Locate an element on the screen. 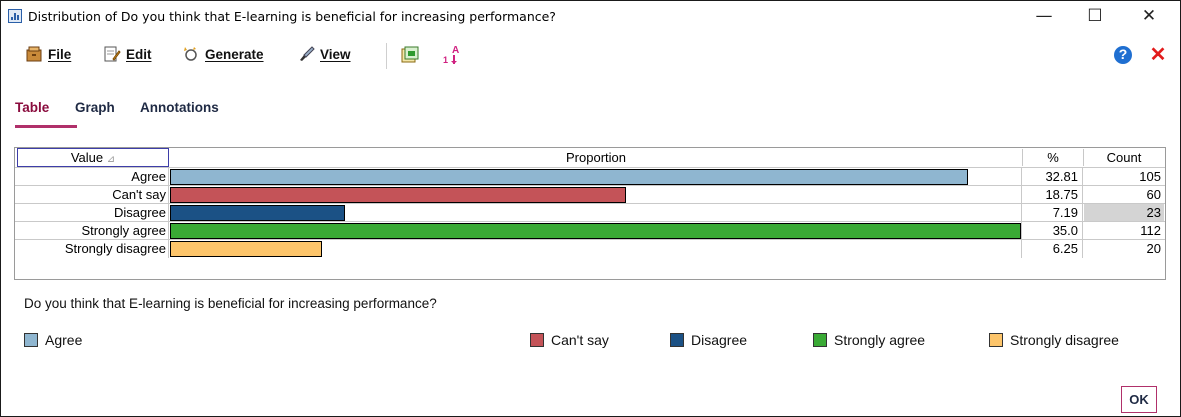  tab-annotations: Annotations is located at coordinates (179, 107).